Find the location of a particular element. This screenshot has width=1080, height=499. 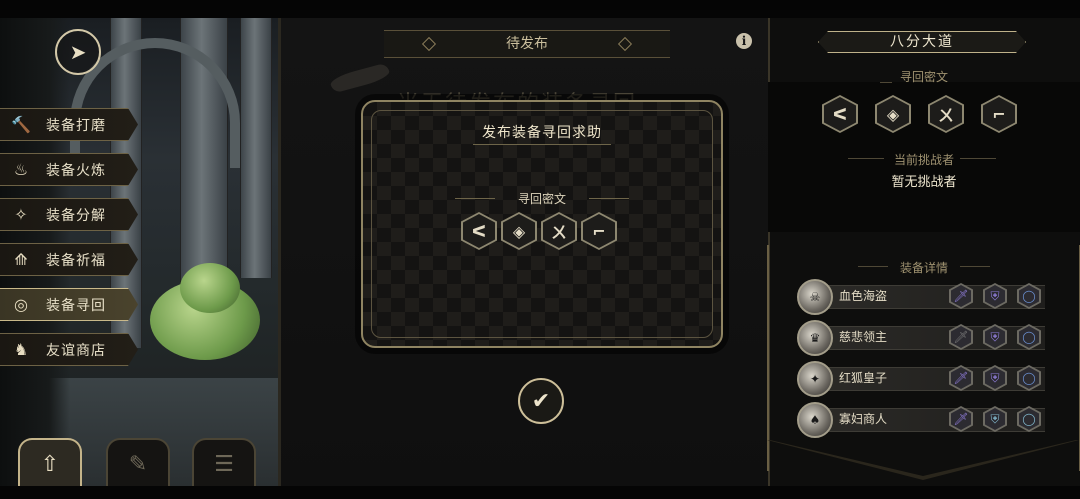

list-tab-button: ☰ is located at coordinates (224, 463).